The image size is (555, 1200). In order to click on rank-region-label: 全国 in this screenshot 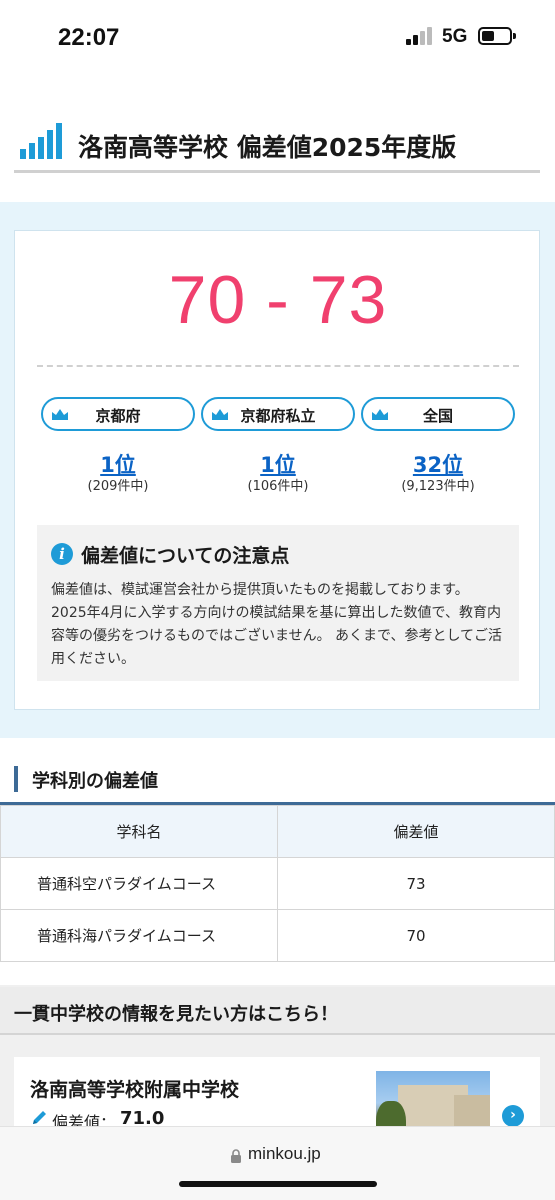, I will do `click(437, 416)`.